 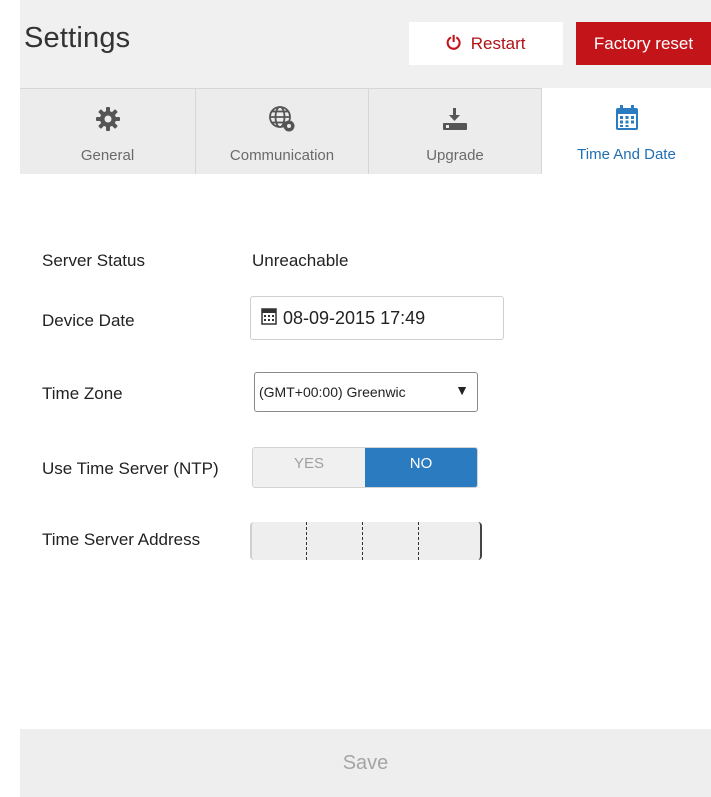 What do you see at coordinates (282, 155) in the screenshot?
I see `tab-communication-label: Communication` at bounding box center [282, 155].